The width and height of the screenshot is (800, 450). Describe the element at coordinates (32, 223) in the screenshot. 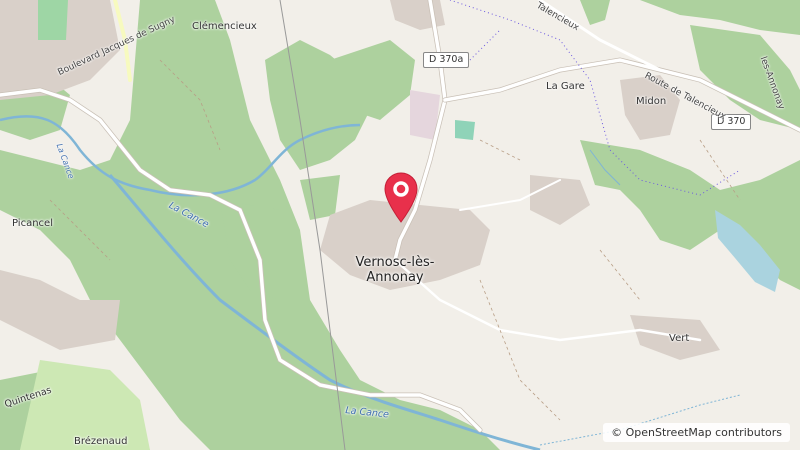

I see `place-label-picancel: Picancel` at that location.